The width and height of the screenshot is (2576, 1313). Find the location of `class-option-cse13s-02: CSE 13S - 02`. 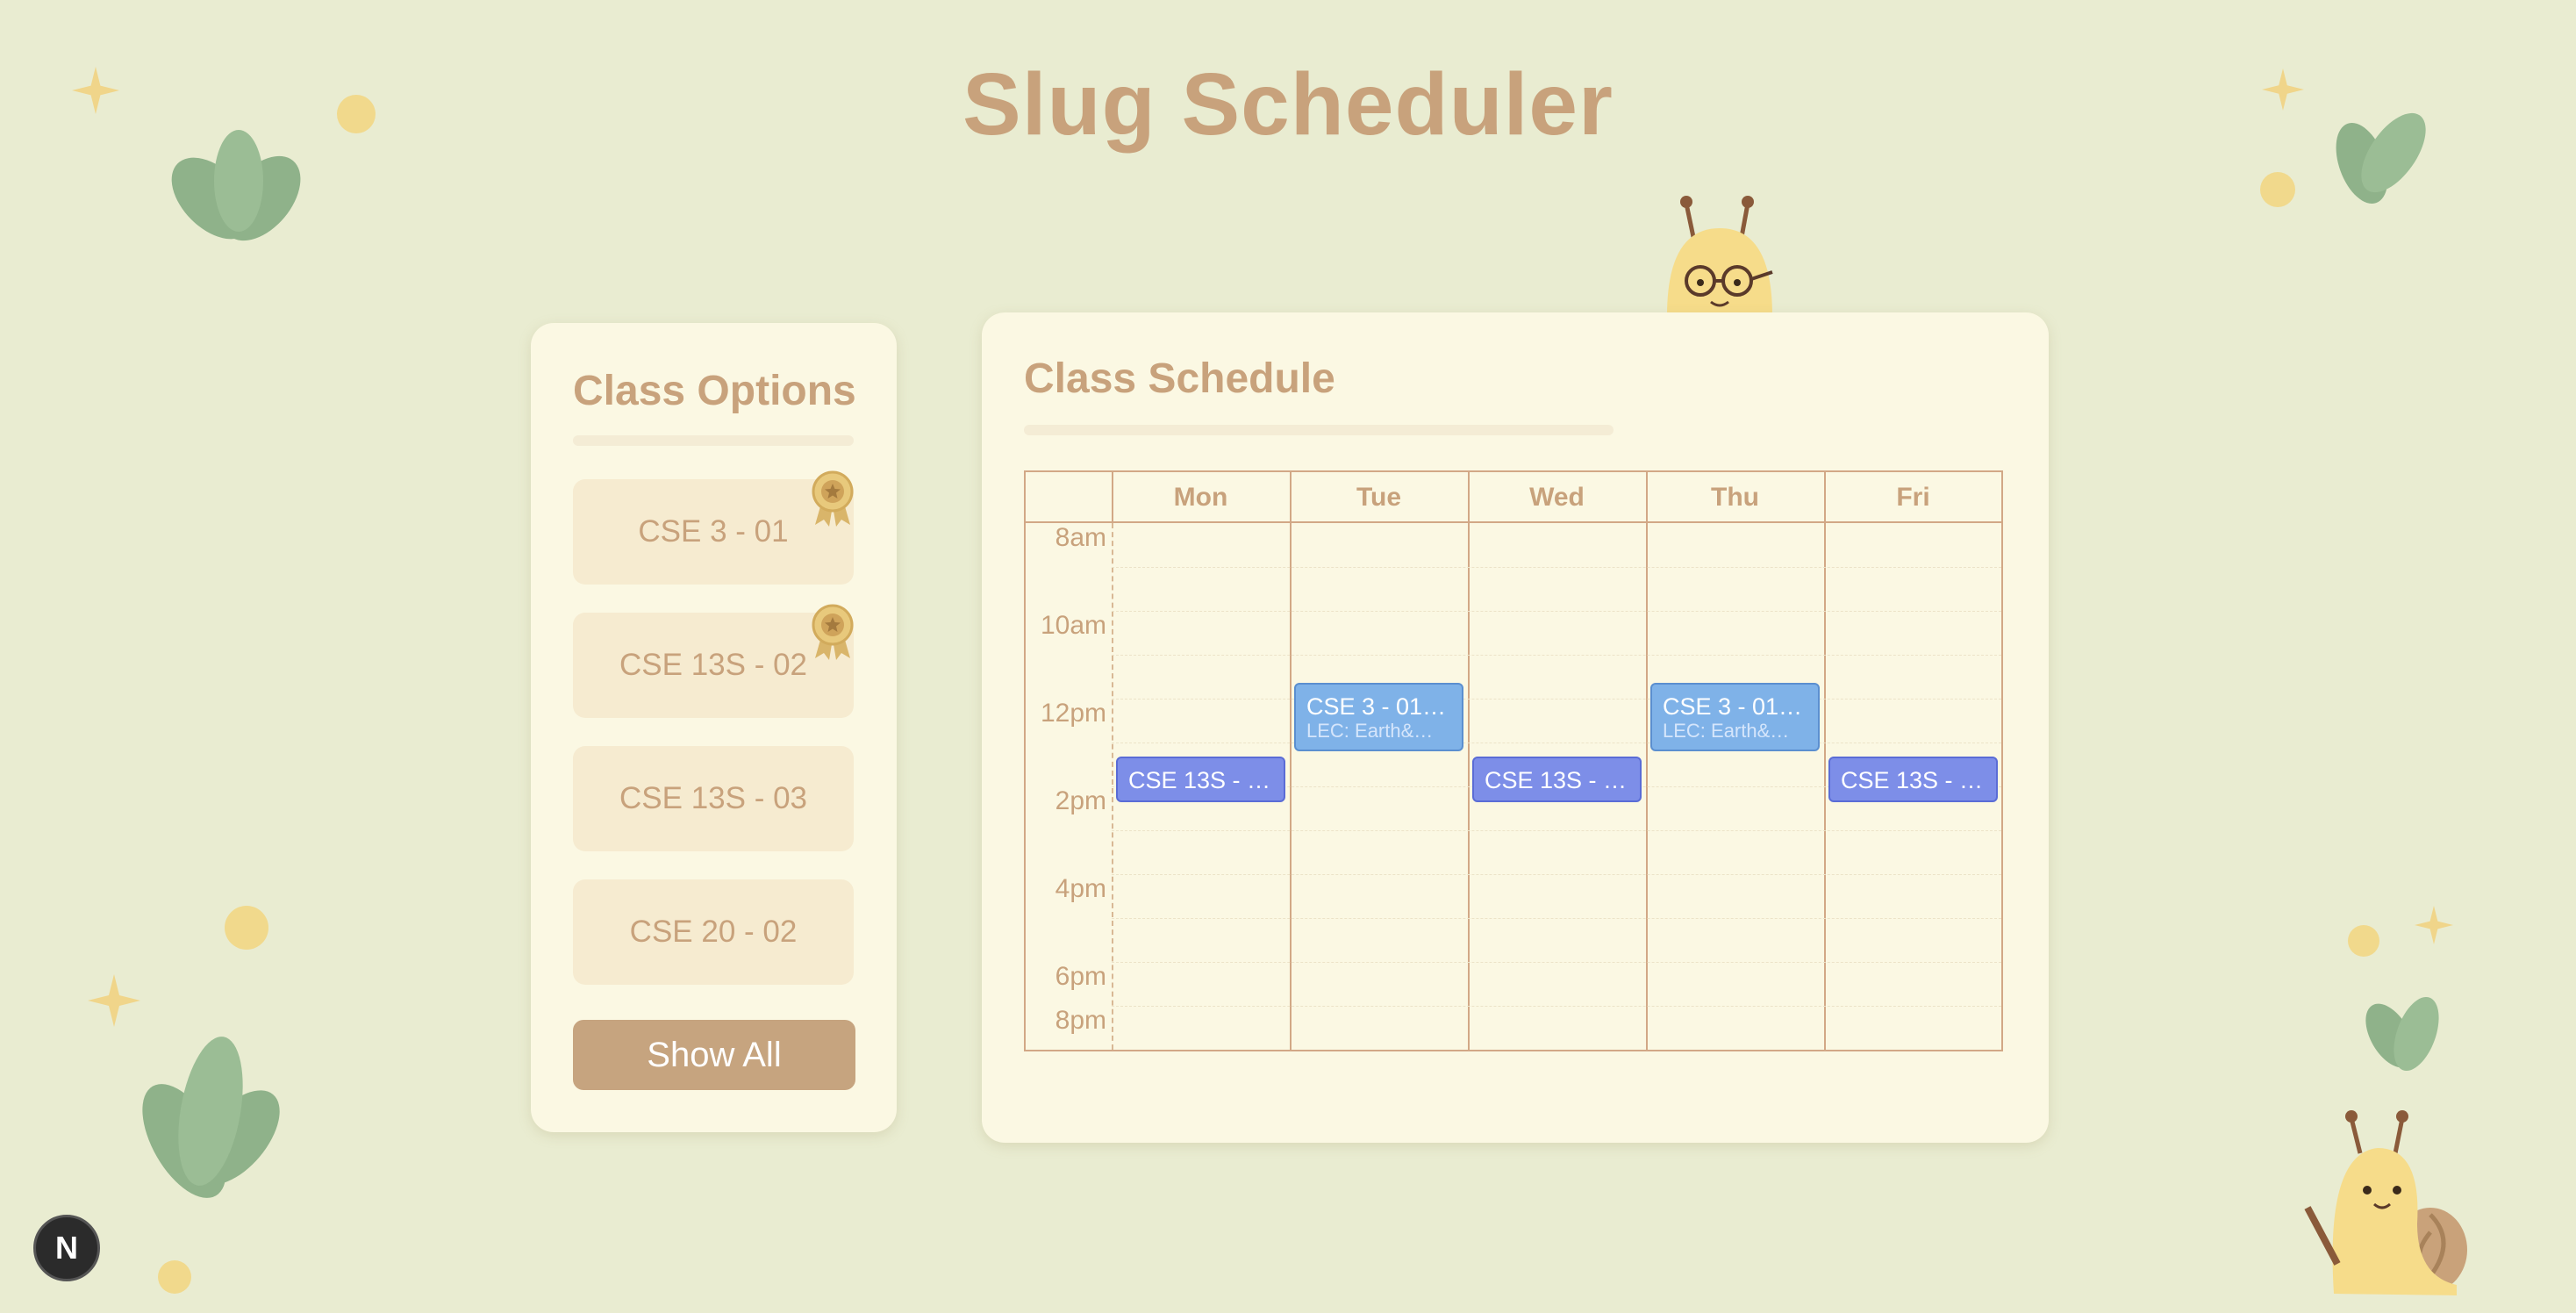

class-option-cse13s-02: CSE 13S - 02 is located at coordinates (713, 661).